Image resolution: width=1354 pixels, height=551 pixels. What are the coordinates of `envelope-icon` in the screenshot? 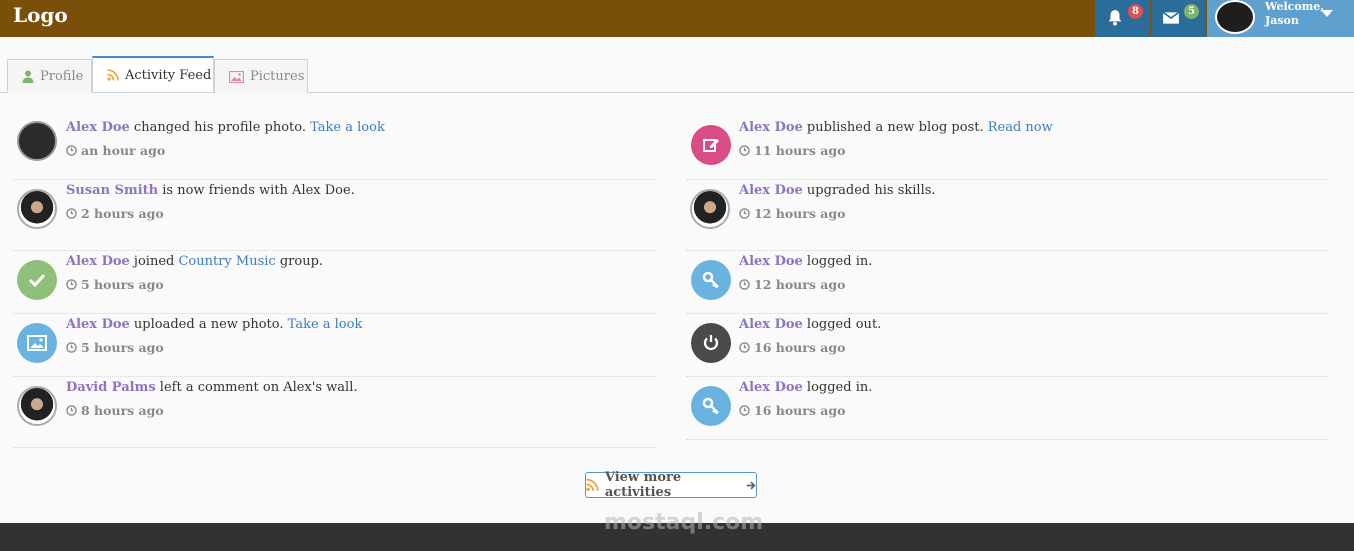 It's located at (1171, 17).